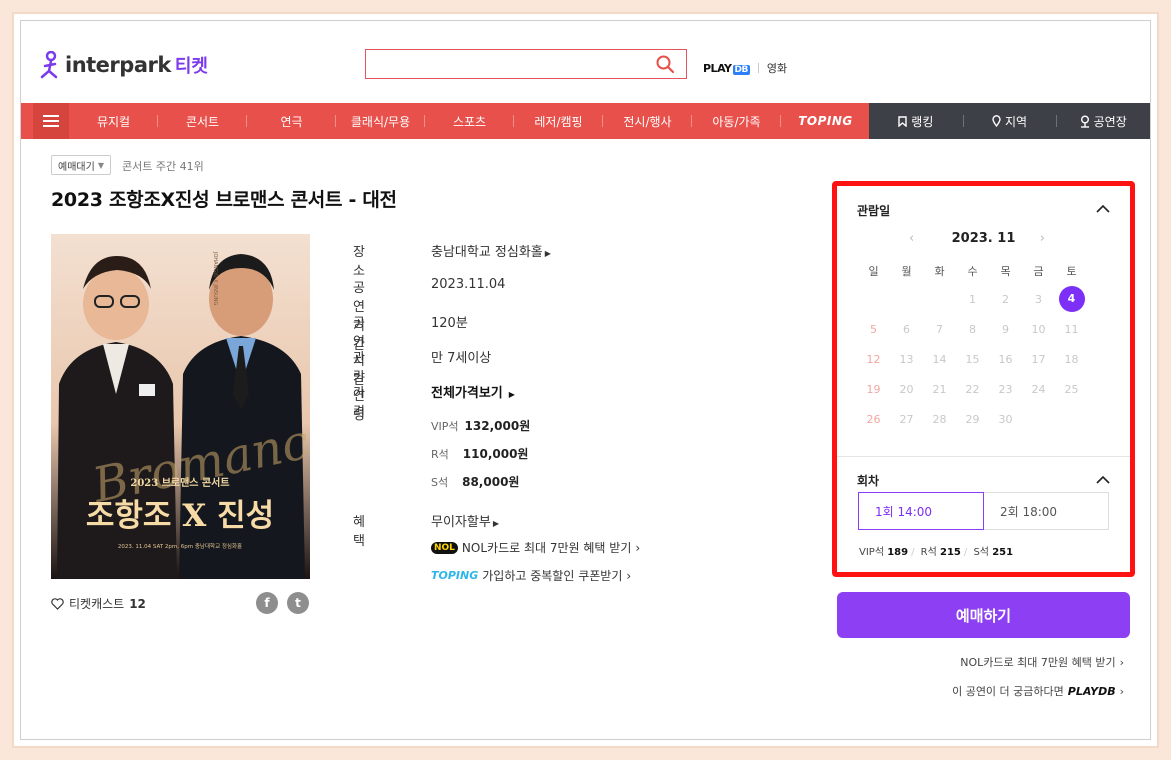 This screenshot has height=760, width=1171. Describe the element at coordinates (873, 329) in the screenshot. I see `calendar-day: 5` at that location.